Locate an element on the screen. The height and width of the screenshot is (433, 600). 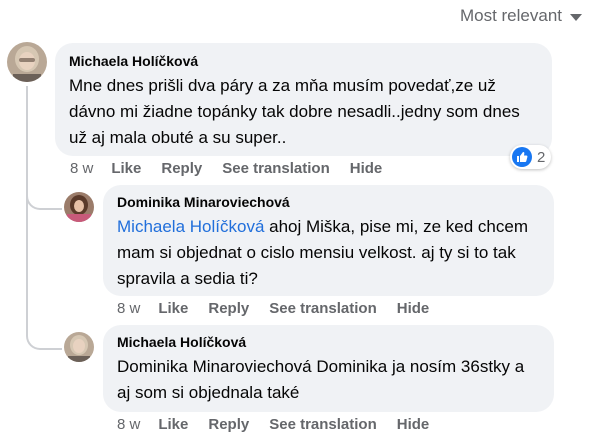
mention-link: Michaela Holíčková is located at coordinates (190, 226).